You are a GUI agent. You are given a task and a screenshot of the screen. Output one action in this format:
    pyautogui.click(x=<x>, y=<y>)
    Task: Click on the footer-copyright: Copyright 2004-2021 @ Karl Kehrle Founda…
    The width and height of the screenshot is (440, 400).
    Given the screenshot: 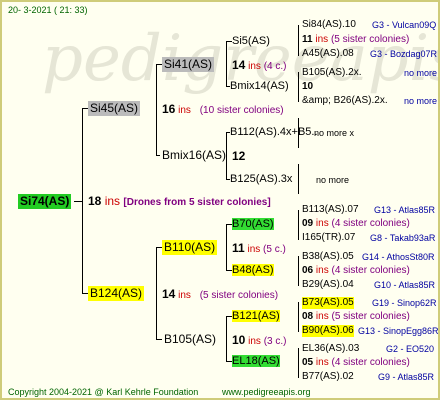 What is the action you would take?
    pyautogui.click(x=103, y=392)
    